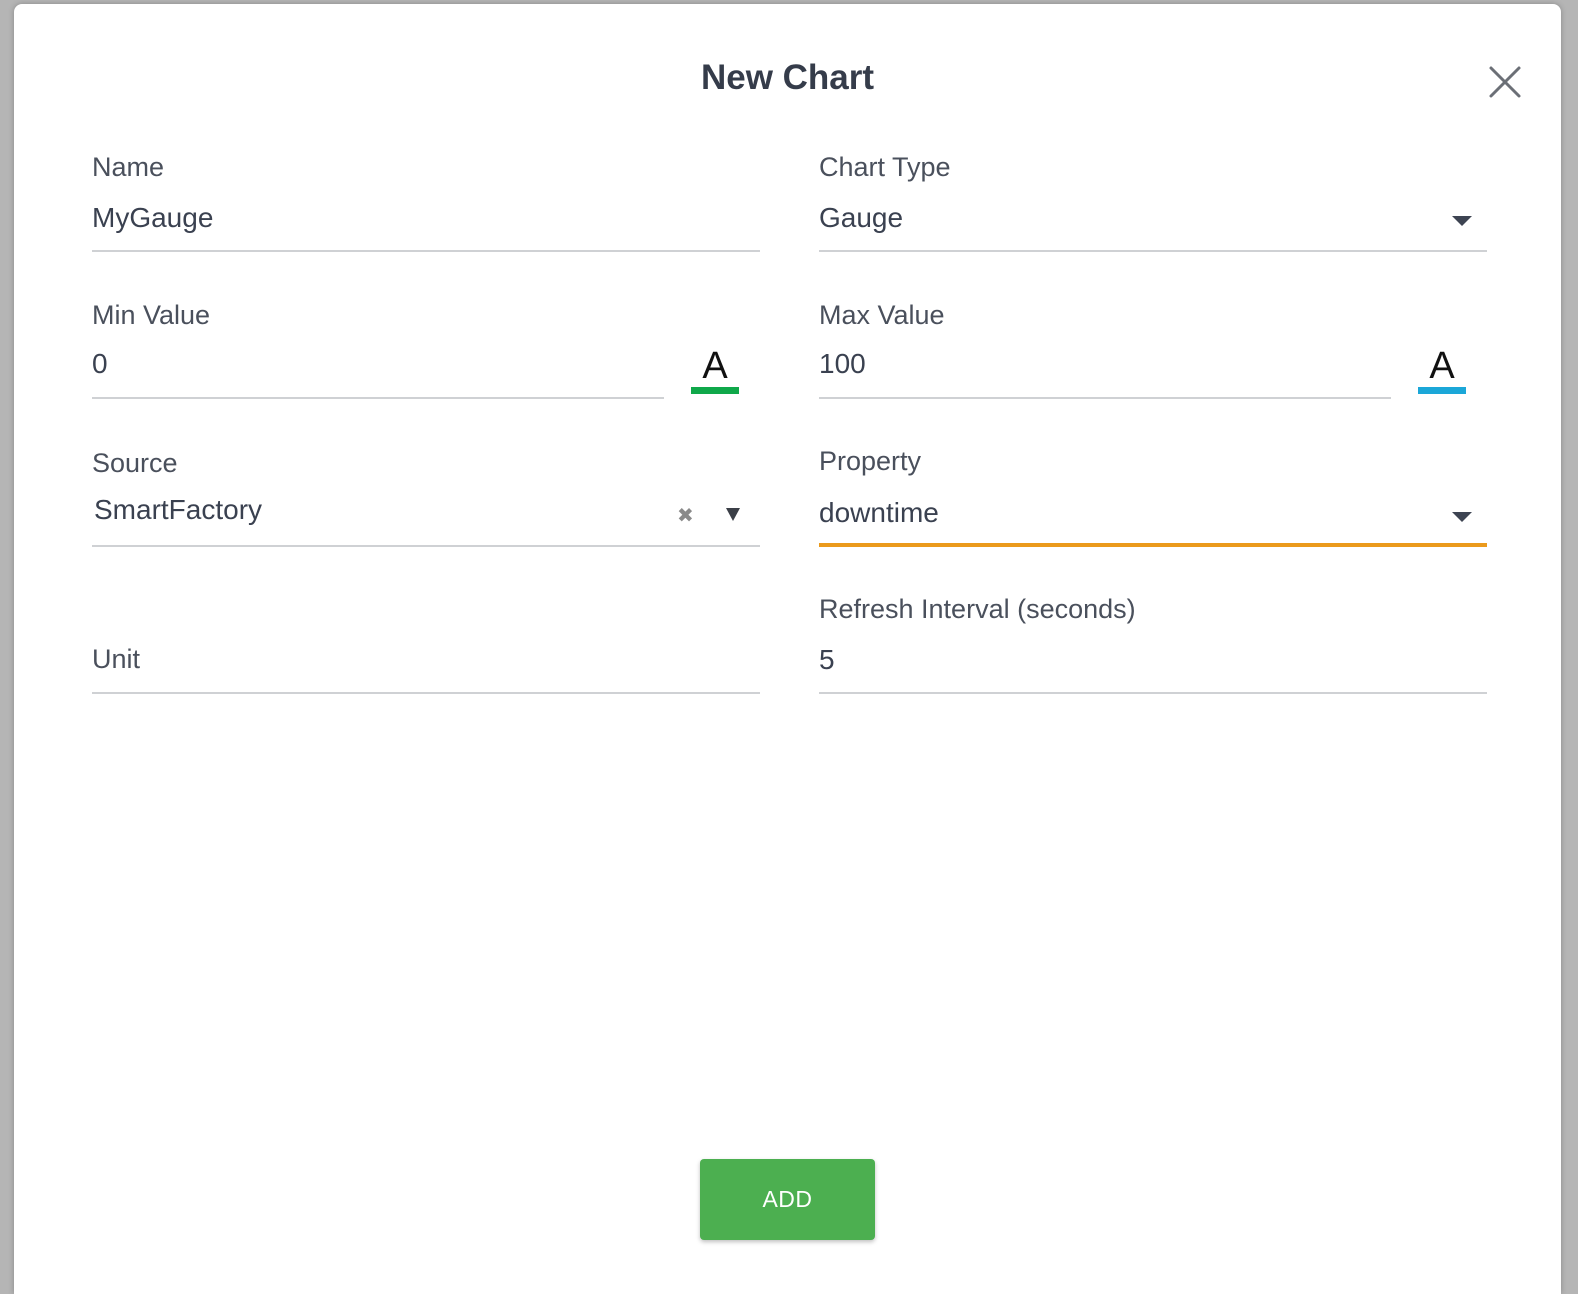 This screenshot has width=1578, height=1294. Describe the element at coordinates (1153, 498) in the screenshot. I see `property-select: Property downtime` at that location.